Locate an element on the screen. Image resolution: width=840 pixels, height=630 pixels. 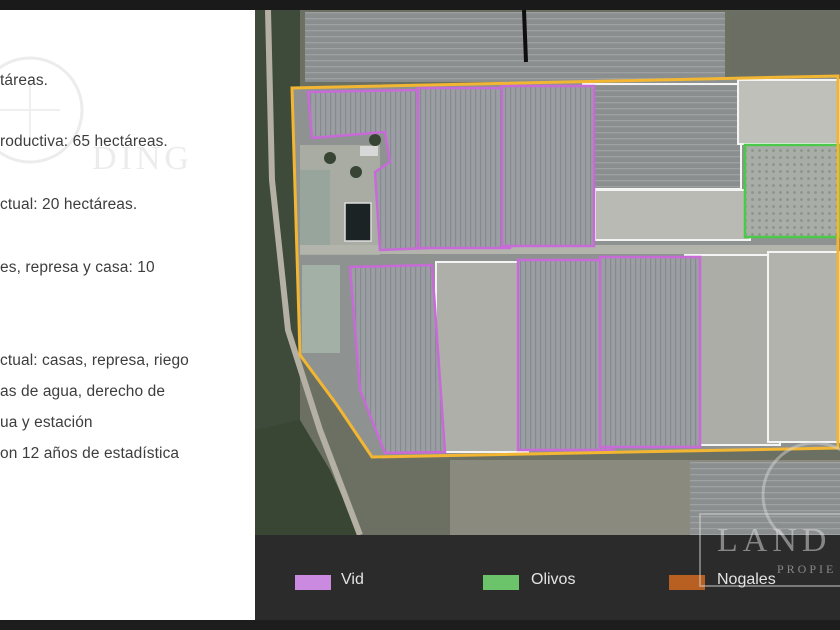
legend-swatch-vid is located at coordinates (313, 582).